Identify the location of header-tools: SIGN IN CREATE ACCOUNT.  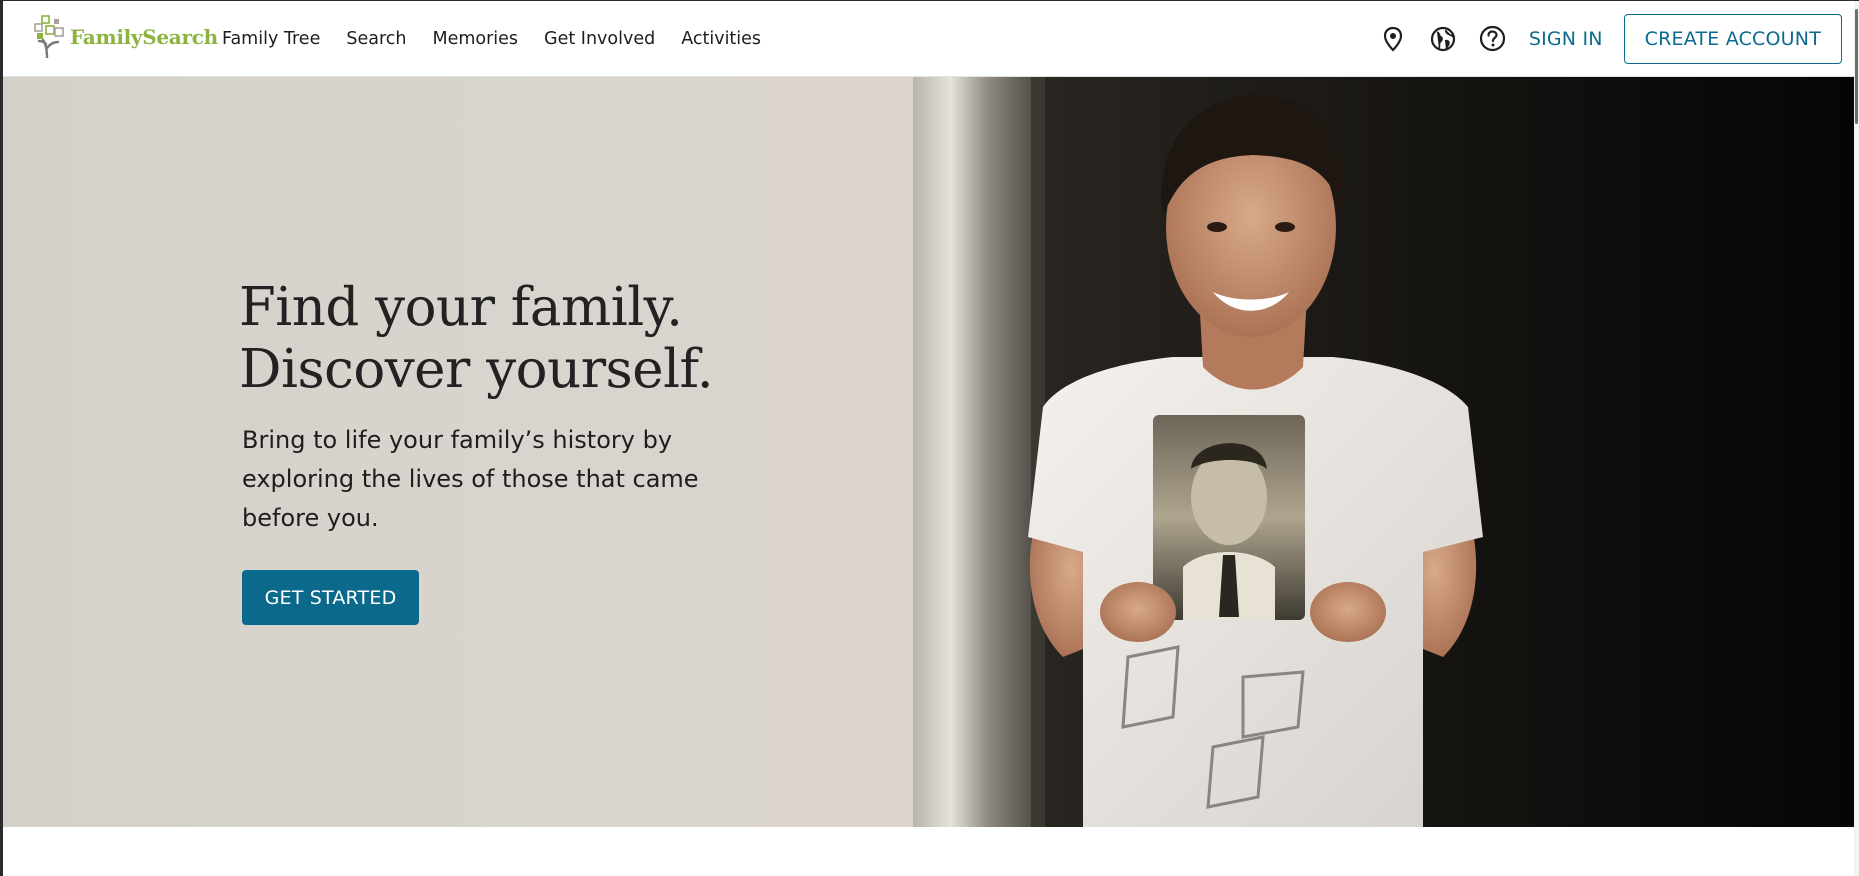
(1599, 38).